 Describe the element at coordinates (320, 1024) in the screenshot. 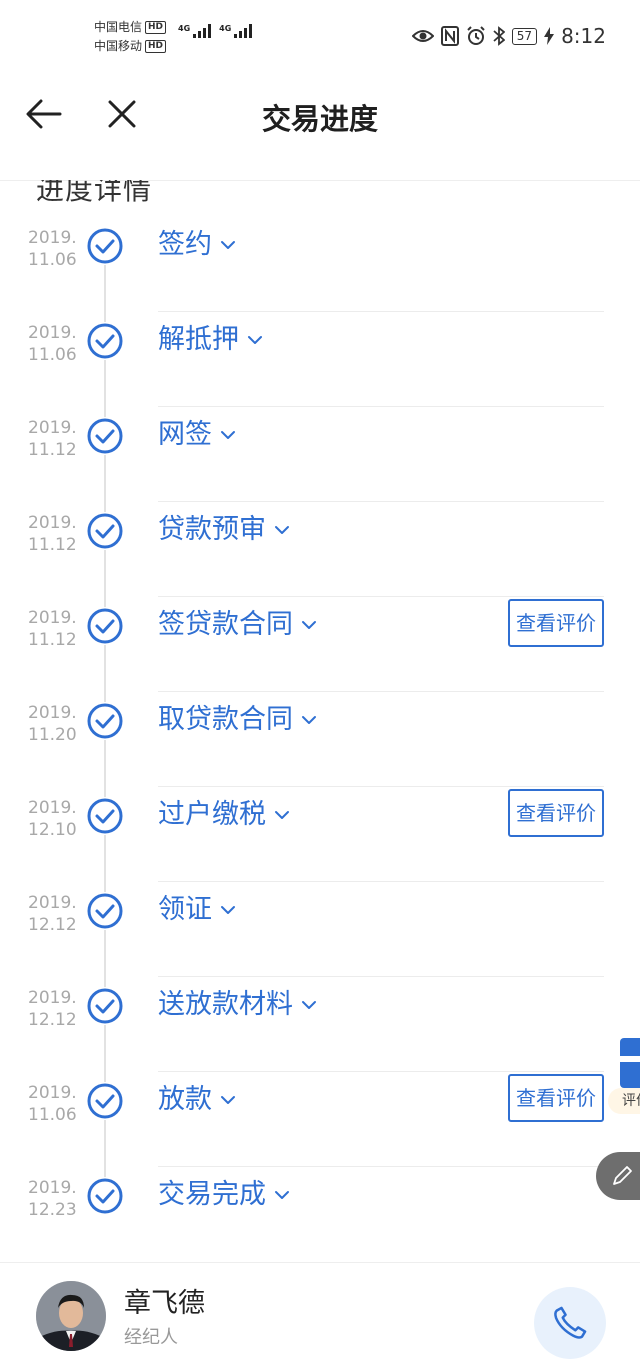

I see `progress-step: 2019. 12.12 送放款材料` at that location.